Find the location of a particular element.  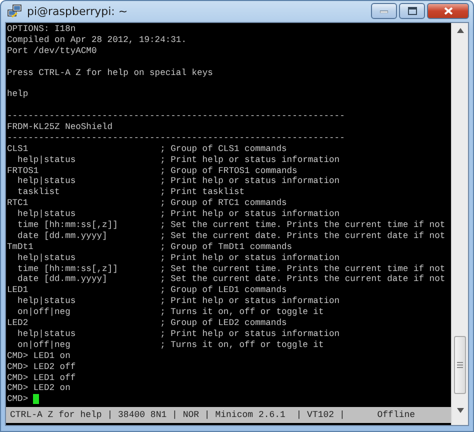

command-name: CLS1 is located at coordinates (18, 149).